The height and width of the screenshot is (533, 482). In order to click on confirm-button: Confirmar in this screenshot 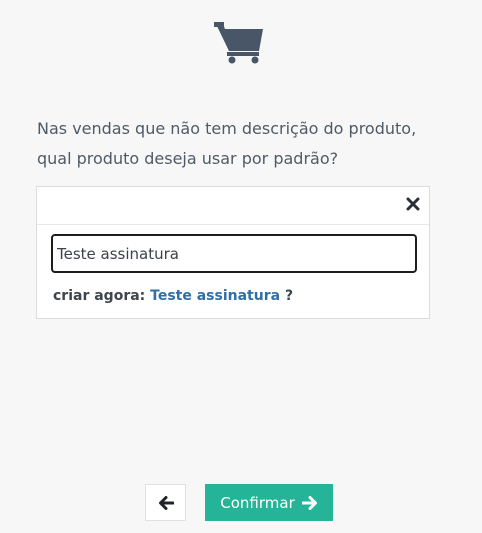, I will do `click(269, 502)`.